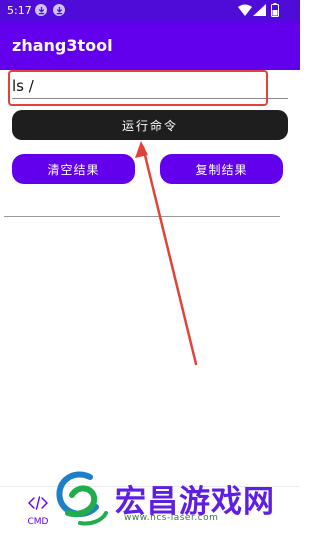 The height and width of the screenshot is (534, 320). What do you see at coordinates (19, 10) in the screenshot?
I see `status-time: 5:17` at bounding box center [19, 10].